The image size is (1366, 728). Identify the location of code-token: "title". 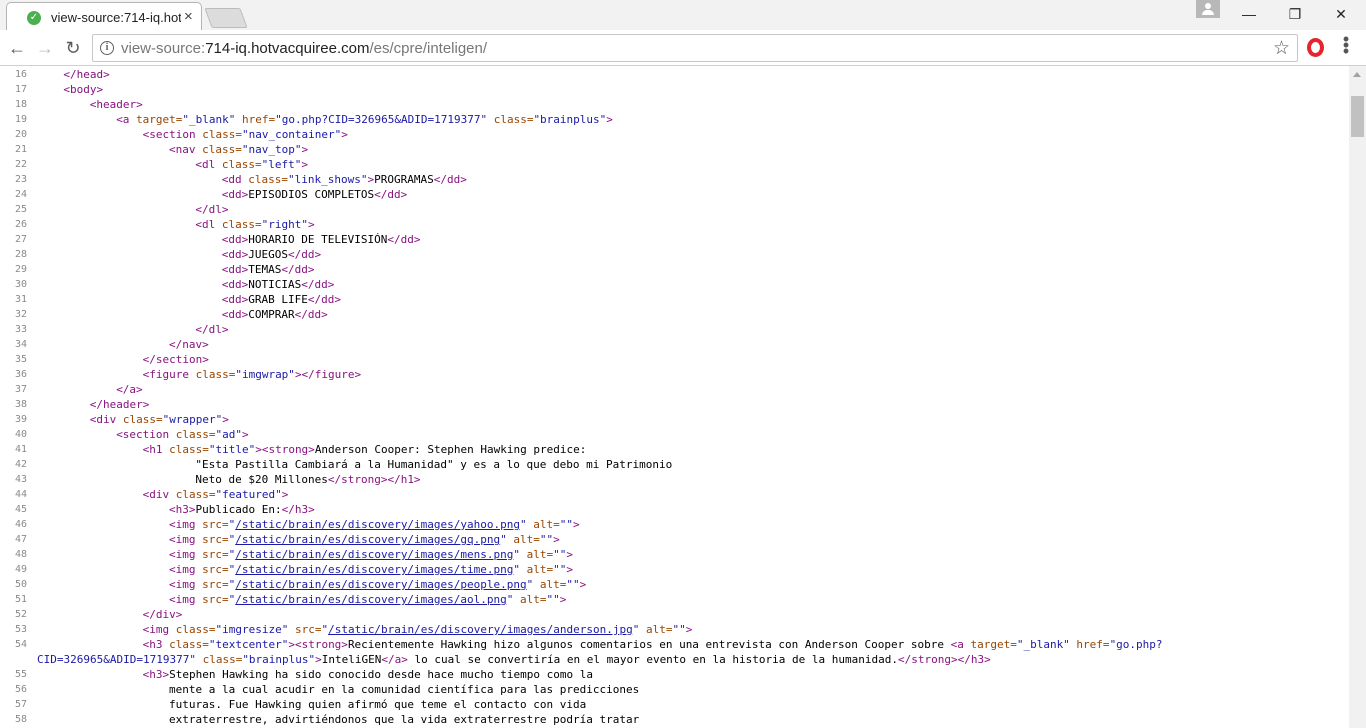
(232, 449).